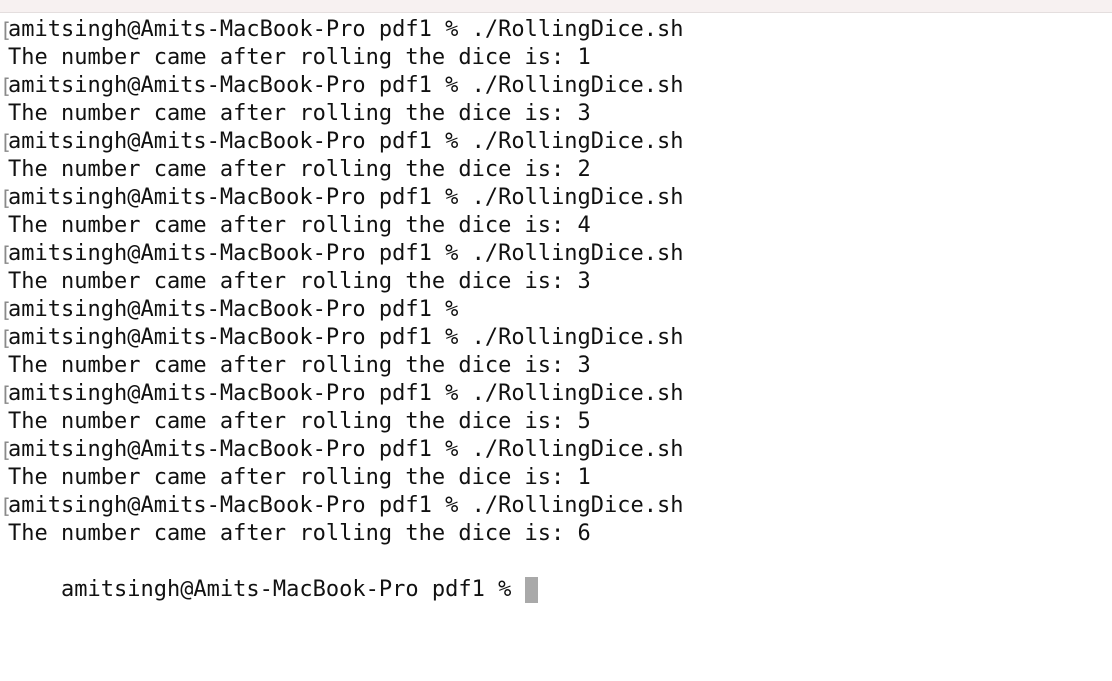  I want to click on current-prompt: amitsingh@Amits-MacBook-Pro pdf1 %, so click(286, 589).